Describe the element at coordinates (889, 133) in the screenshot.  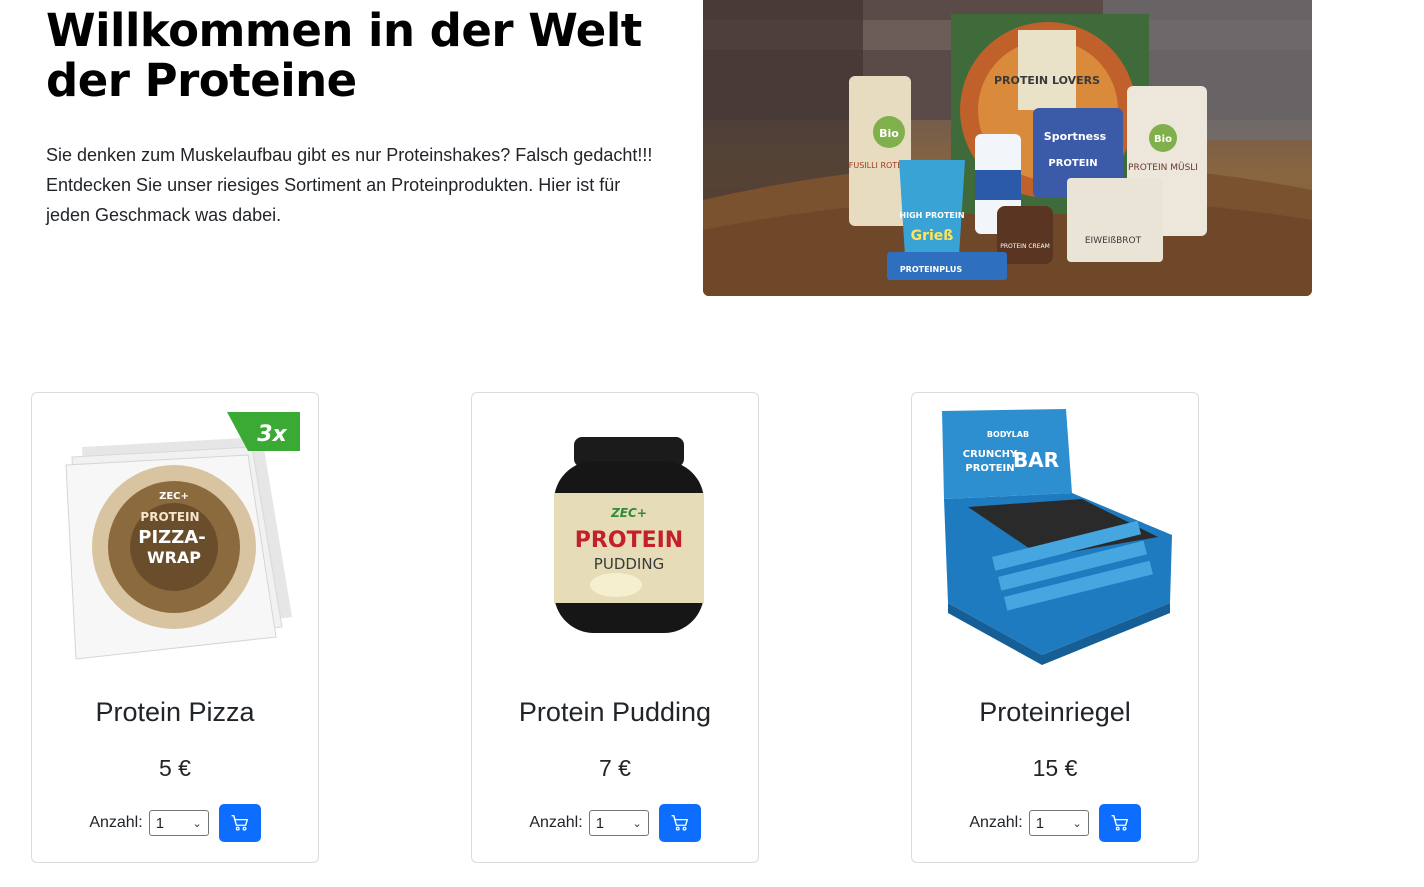
I see `bio-label-1: Bio` at that location.